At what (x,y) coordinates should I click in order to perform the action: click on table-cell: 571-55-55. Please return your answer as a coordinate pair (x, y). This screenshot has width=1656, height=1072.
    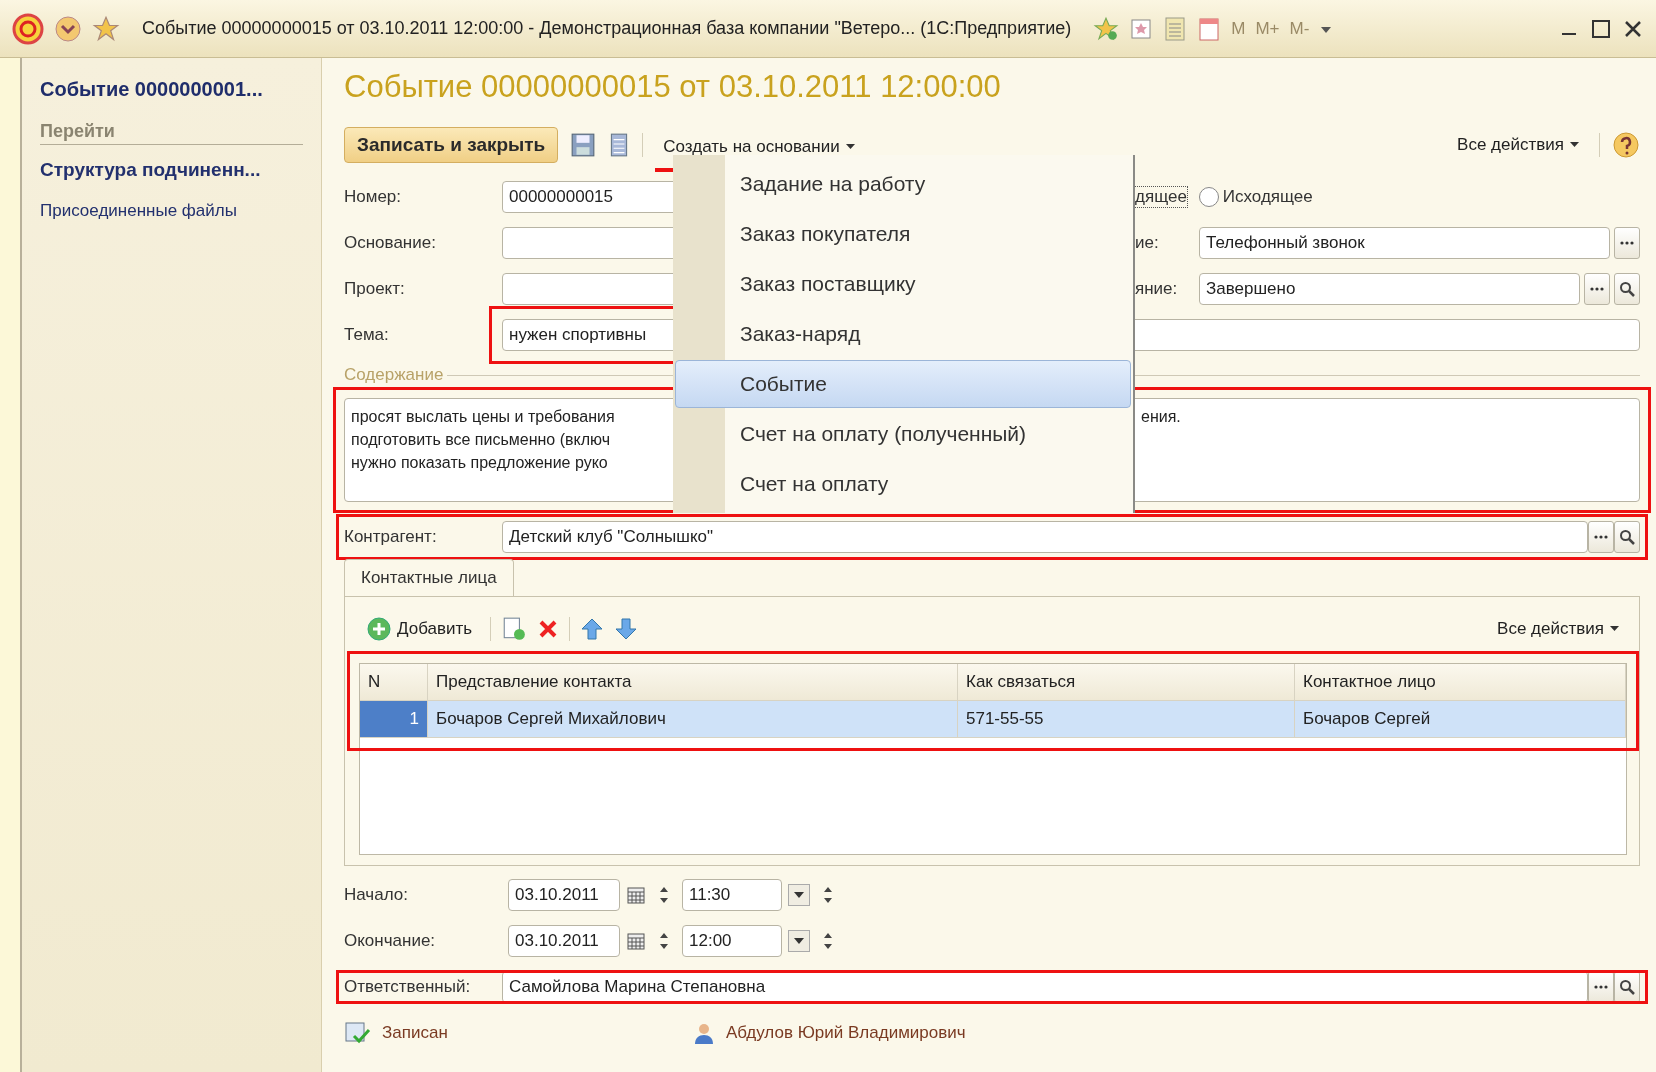
    Looking at the image, I should click on (1126, 719).